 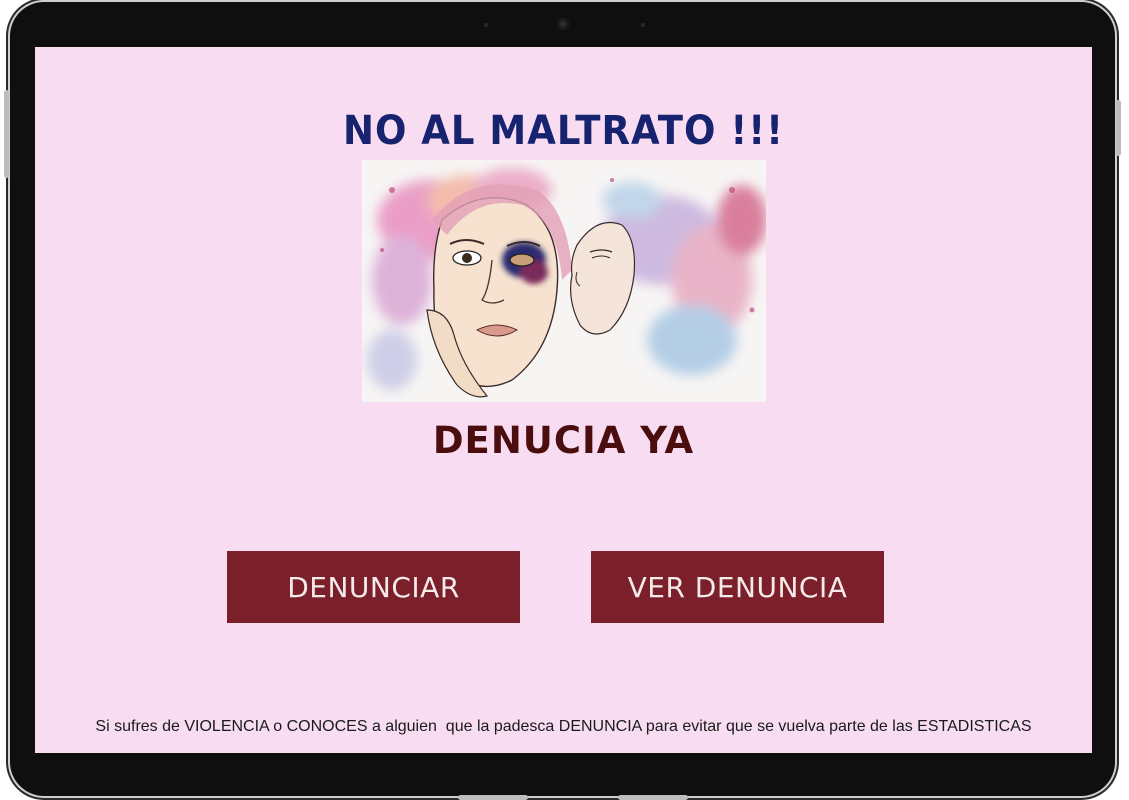 What do you see at coordinates (737, 587) in the screenshot?
I see `view-report-button: VER DENUNCIA` at bounding box center [737, 587].